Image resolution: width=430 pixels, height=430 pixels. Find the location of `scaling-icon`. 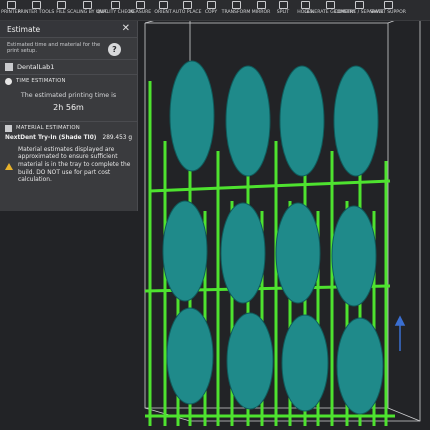

scaling-icon is located at coordinates (87, 5).